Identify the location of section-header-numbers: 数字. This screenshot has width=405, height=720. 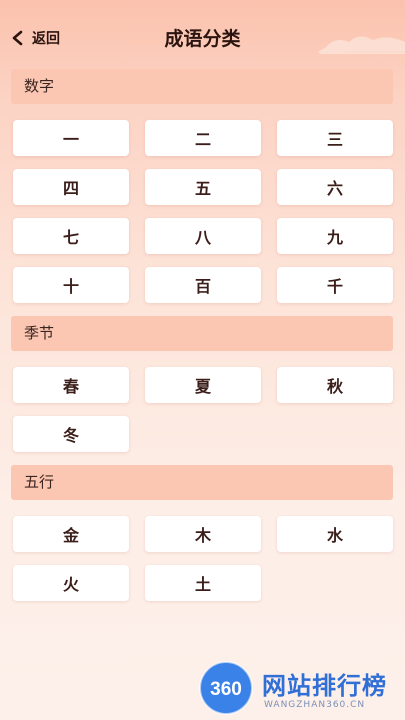
(202, 86).